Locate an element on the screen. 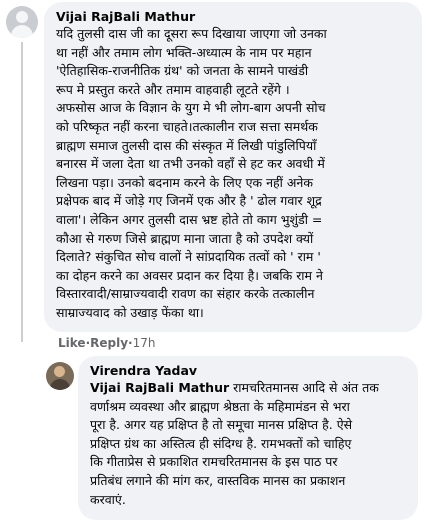 Image resolution: width=427 pixels, height=520 pixels. comment-actions: Like · Reply · 17h is located at coordinates (106, 343).